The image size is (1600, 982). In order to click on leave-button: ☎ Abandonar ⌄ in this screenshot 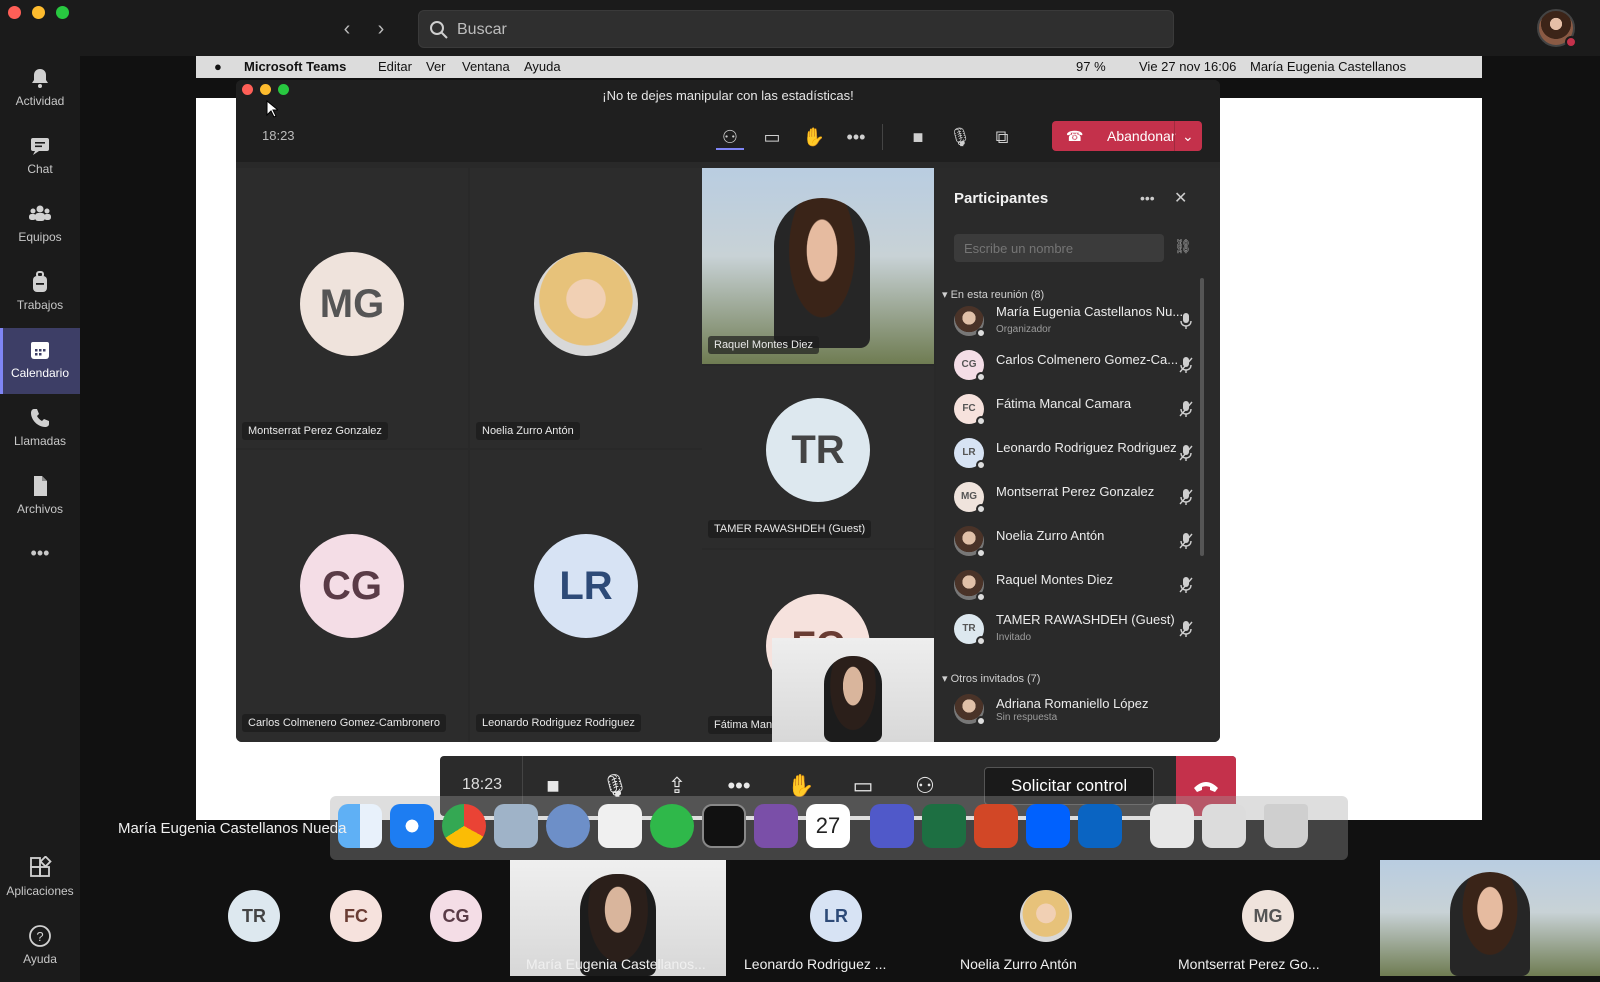, I will do `click(1127, 136)`.